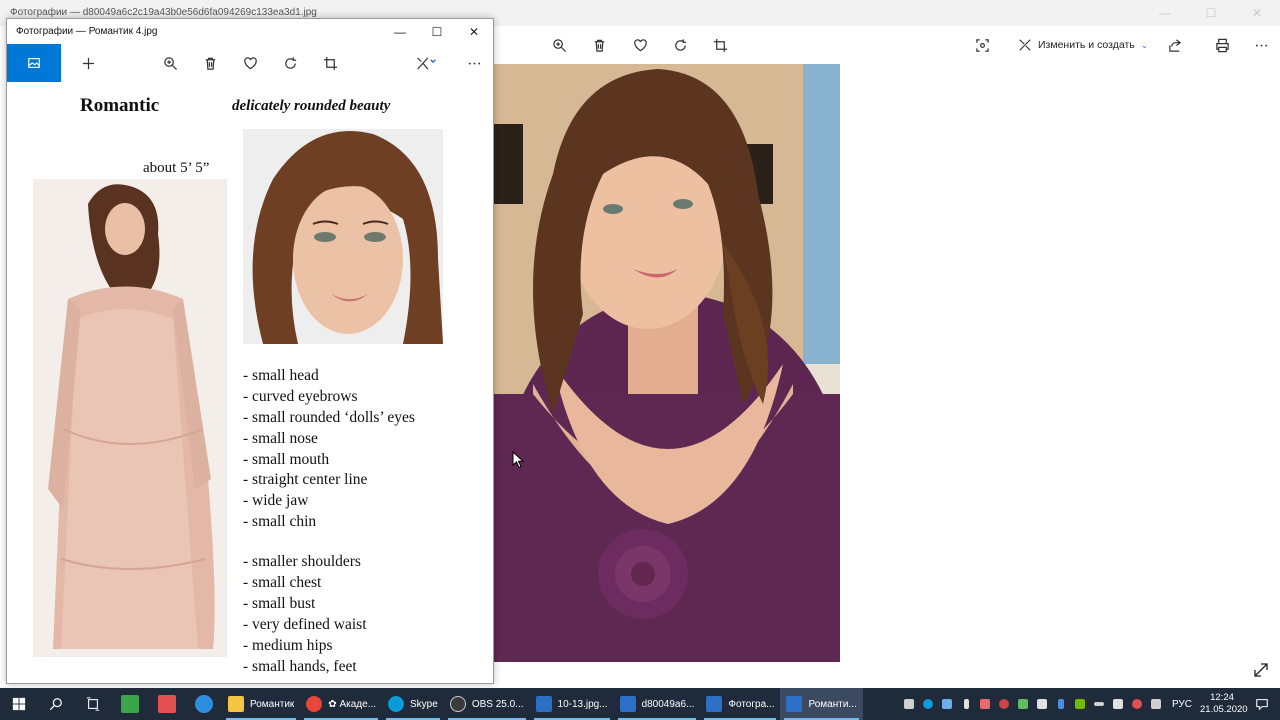  Describe the element at coordinates (176, 168) in the screenshot. I see `document-height: about 5’ 5”` at that location.